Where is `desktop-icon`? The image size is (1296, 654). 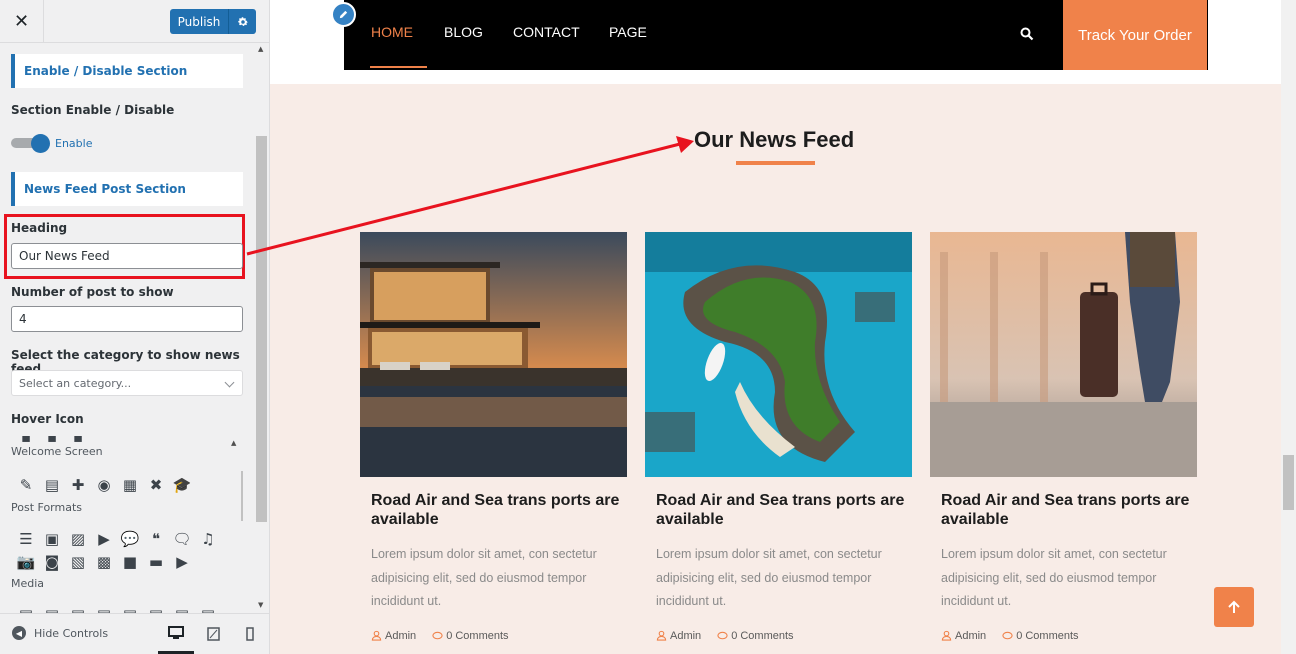
desktop-icon is located at coordinates (176, 632).